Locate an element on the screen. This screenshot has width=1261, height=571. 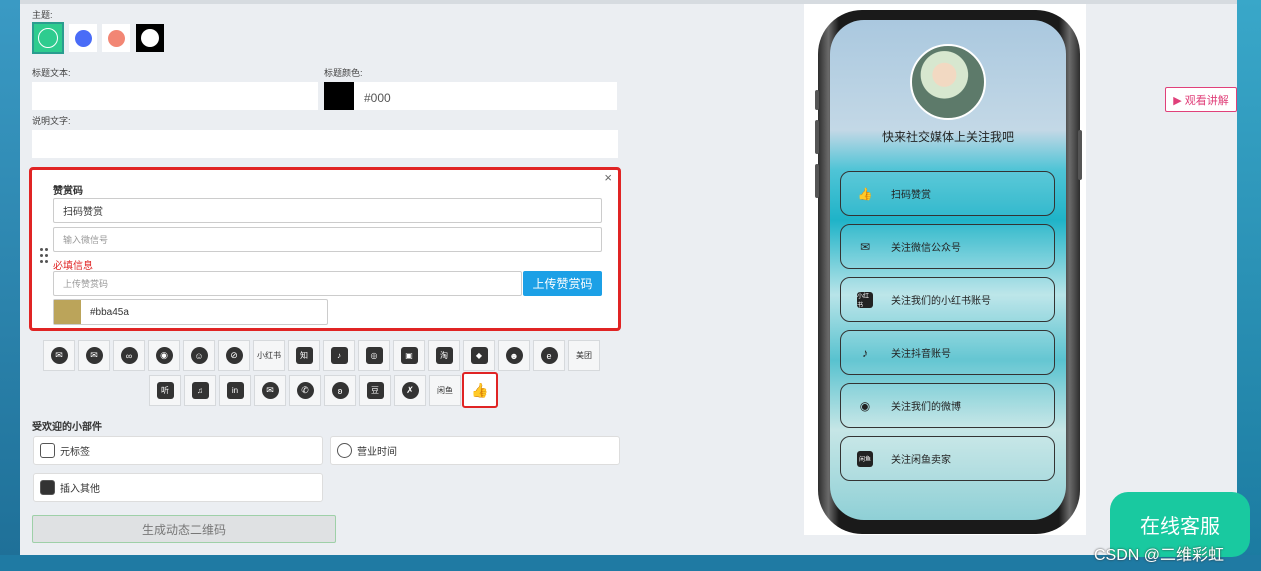
social-button-douban: 豆 is located at coordinates (375, 390).